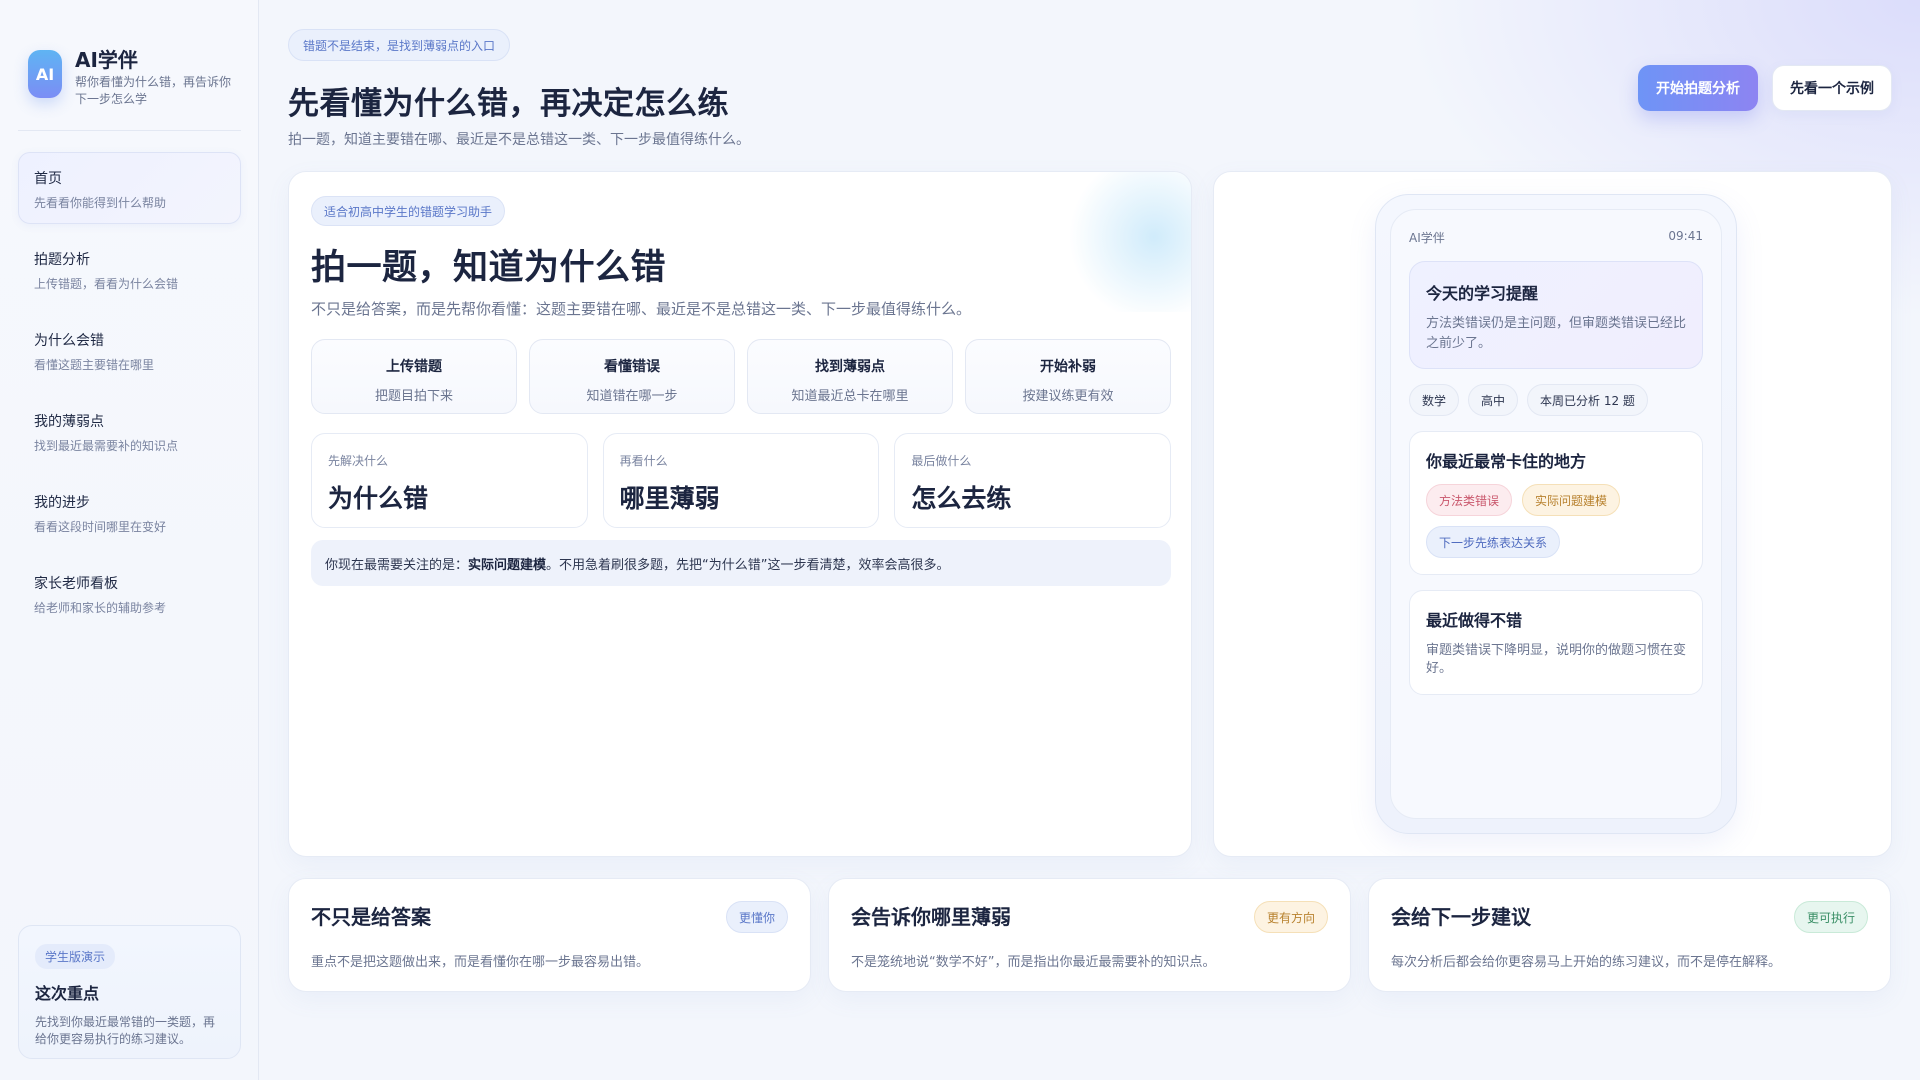 The height and width of the screenshot is (1080, 1920). What do you see at coordinates (1832, 88) in the screenshot?
I see `view-example-button: 先看一个示例` at bounding box center [1832, 88].